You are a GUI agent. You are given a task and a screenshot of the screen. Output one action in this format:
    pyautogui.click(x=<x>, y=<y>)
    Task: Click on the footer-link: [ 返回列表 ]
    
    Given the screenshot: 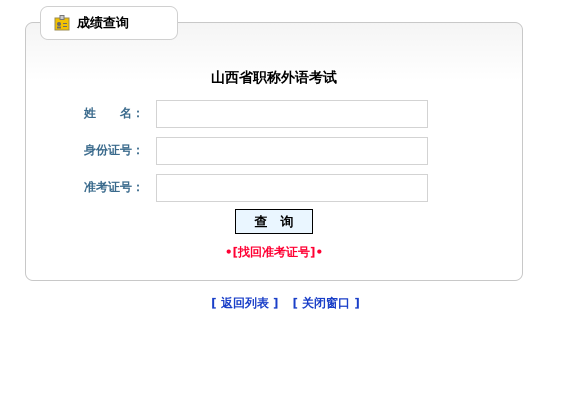 What is the action you would take?
    pyautogui.click(x=244, y=303)
    